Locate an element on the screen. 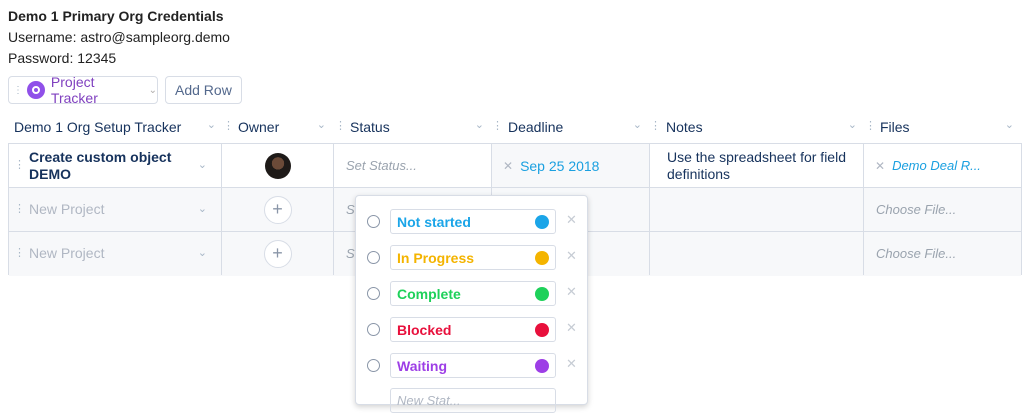  credentials-password: Password: 12345 is located at coordinates (62, 58).